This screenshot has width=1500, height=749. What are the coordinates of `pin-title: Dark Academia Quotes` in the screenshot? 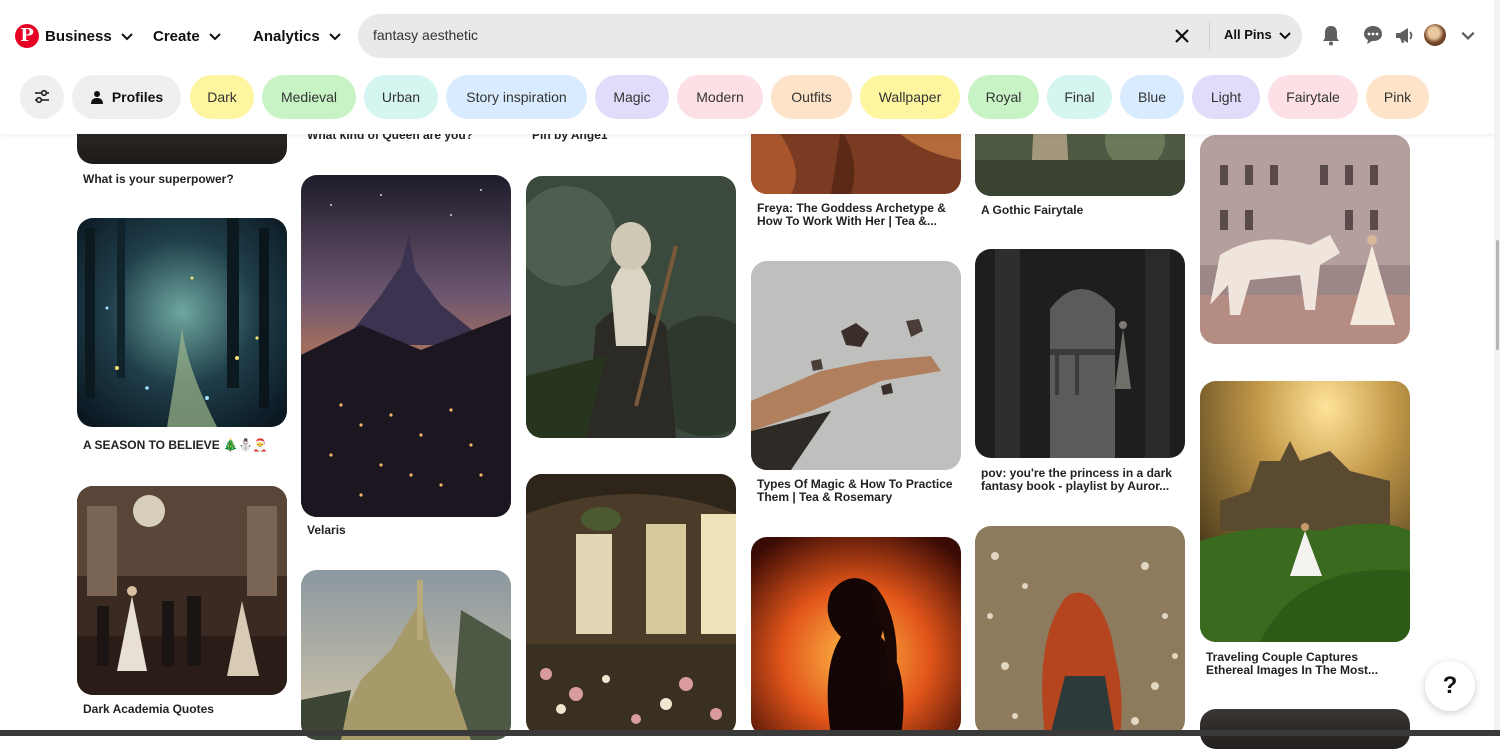 It's located at (183, 709).